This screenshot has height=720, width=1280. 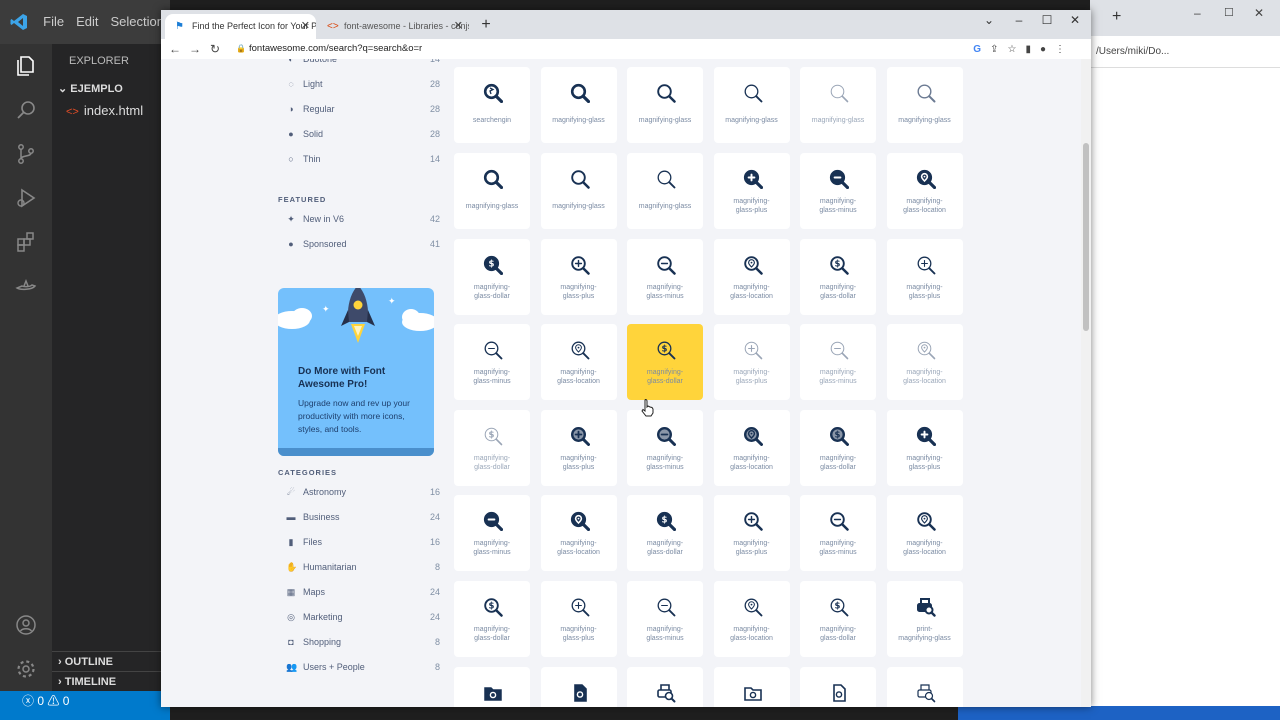 I want to click on extensions-icon, so click(x=26, y=242).